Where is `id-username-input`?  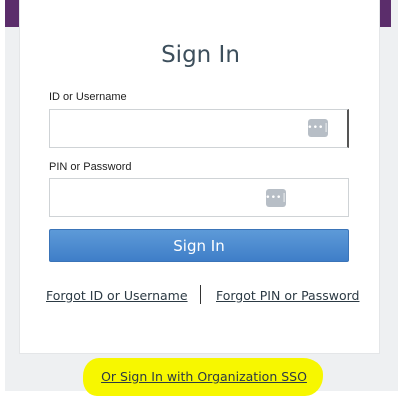
id-username-input is located at coordinates (199, 128).